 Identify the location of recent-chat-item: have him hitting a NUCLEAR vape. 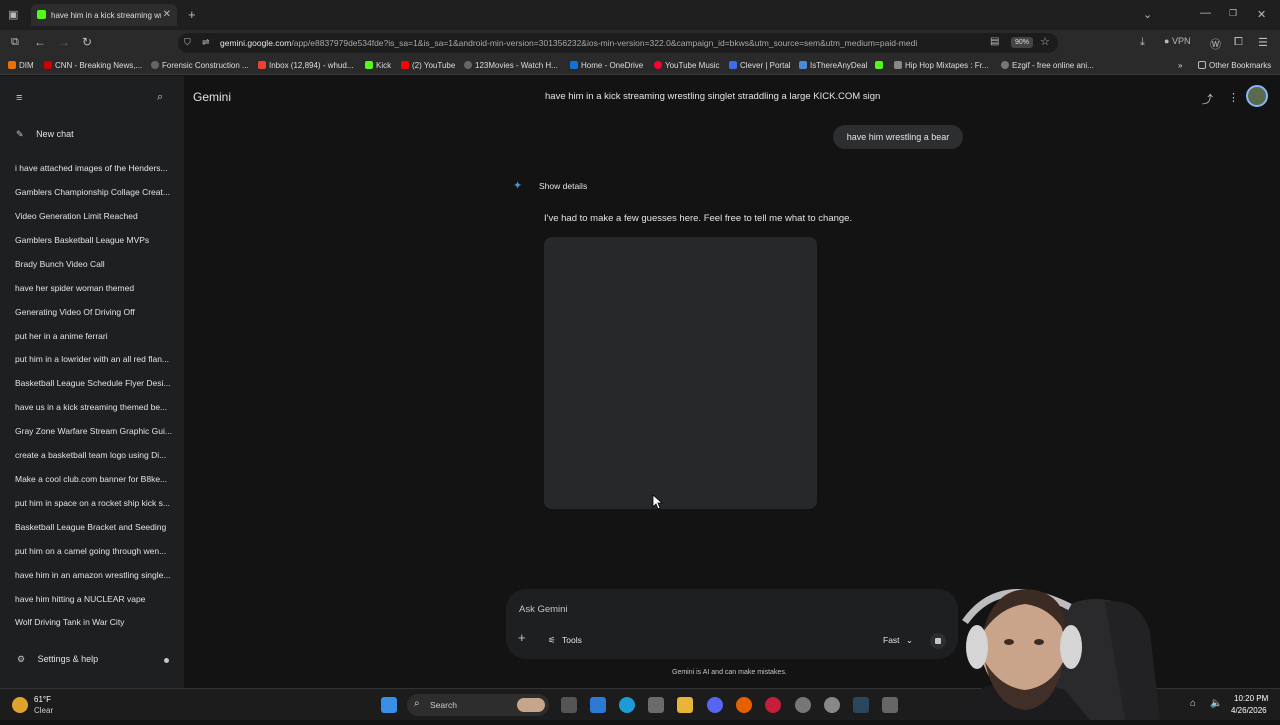
(95, 599).